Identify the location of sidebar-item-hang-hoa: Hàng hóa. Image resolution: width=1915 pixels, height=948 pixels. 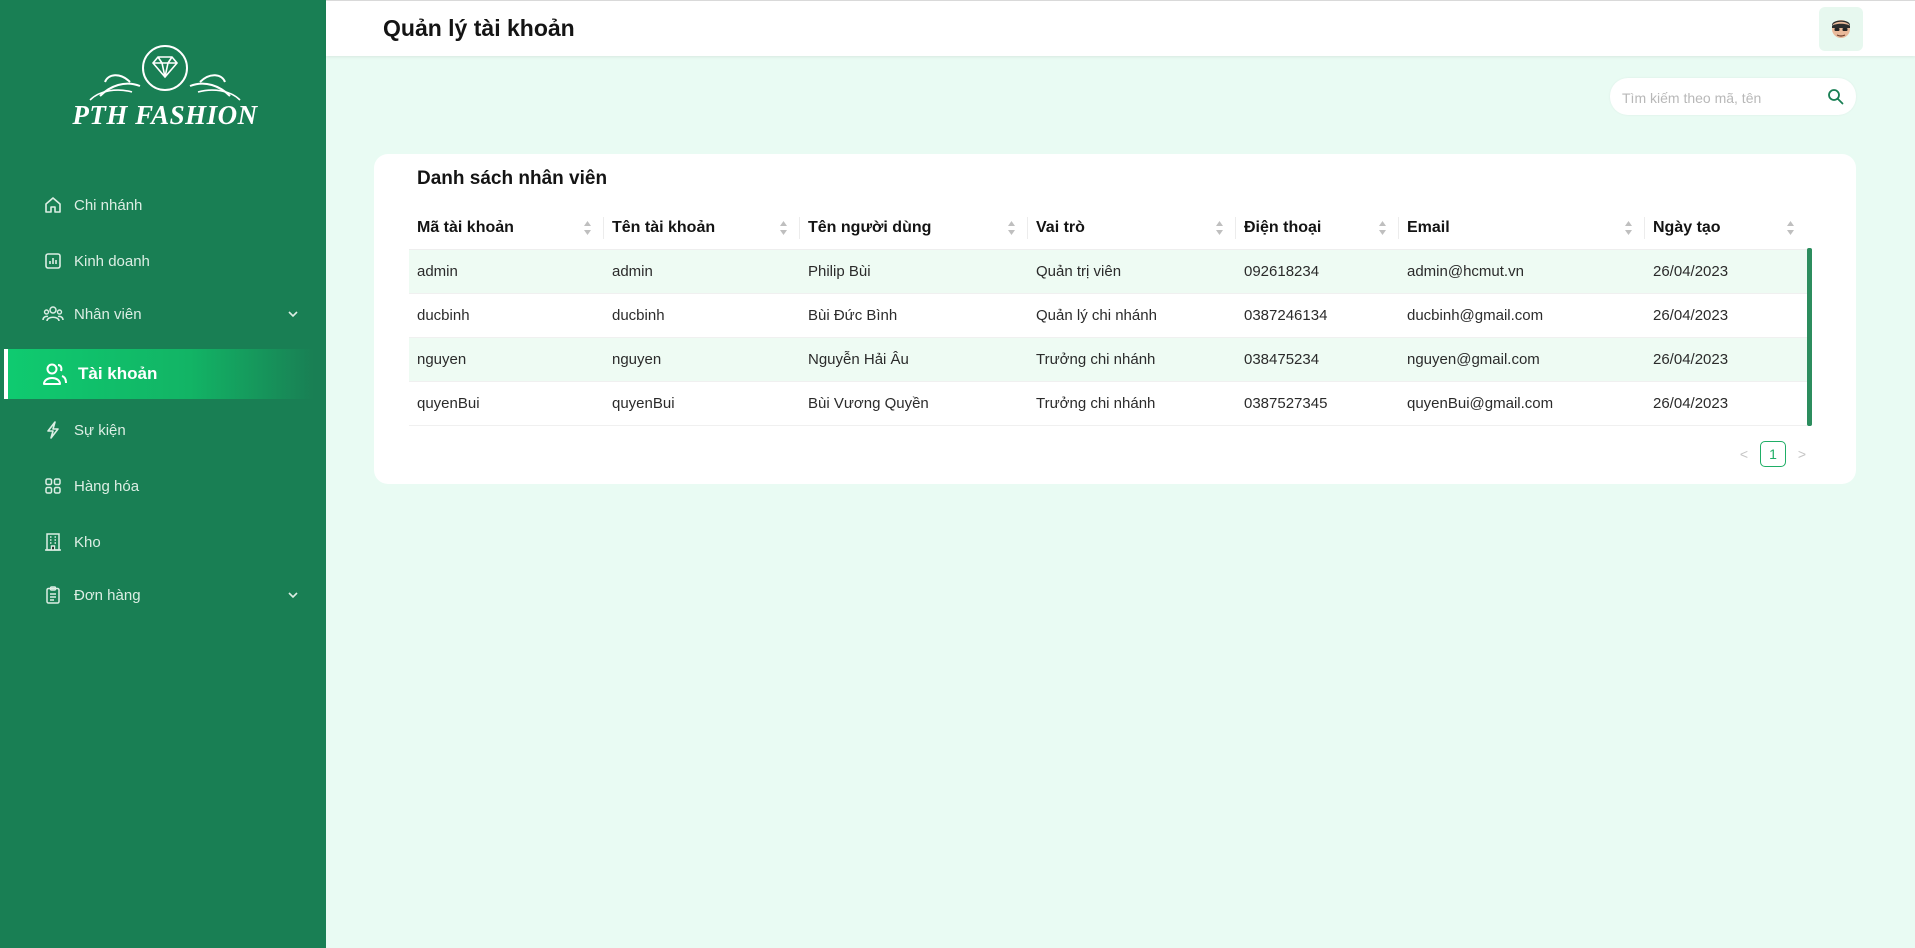
(163, 486).